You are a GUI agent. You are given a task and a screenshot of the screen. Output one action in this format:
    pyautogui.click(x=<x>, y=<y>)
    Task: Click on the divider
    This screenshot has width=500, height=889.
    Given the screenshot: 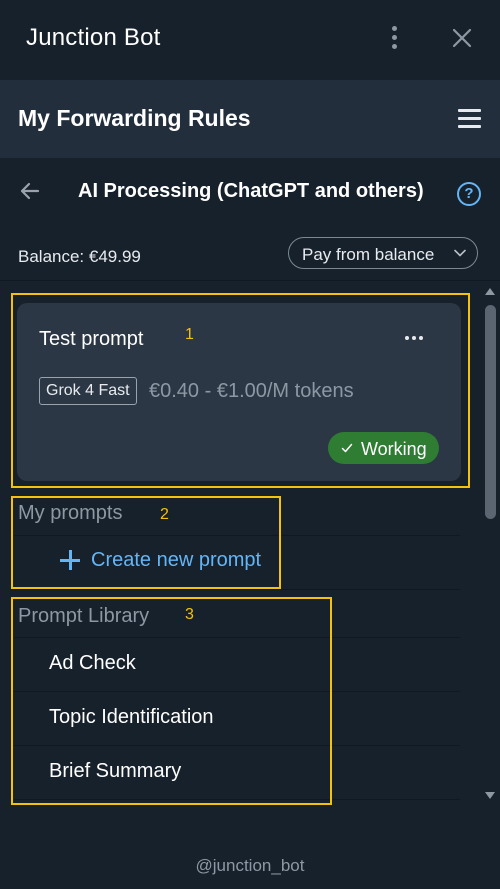 What is the action you would take?
    pyautogui.click(x=237, y=589)
    